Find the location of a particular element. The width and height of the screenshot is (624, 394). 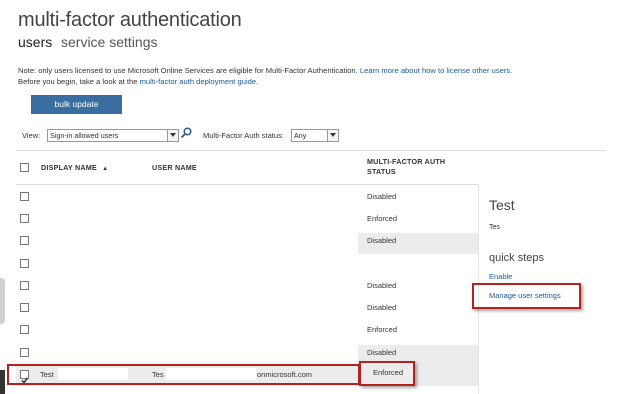

manage-user-settings-link: Manage user settings is located at coordinates (525, 295).